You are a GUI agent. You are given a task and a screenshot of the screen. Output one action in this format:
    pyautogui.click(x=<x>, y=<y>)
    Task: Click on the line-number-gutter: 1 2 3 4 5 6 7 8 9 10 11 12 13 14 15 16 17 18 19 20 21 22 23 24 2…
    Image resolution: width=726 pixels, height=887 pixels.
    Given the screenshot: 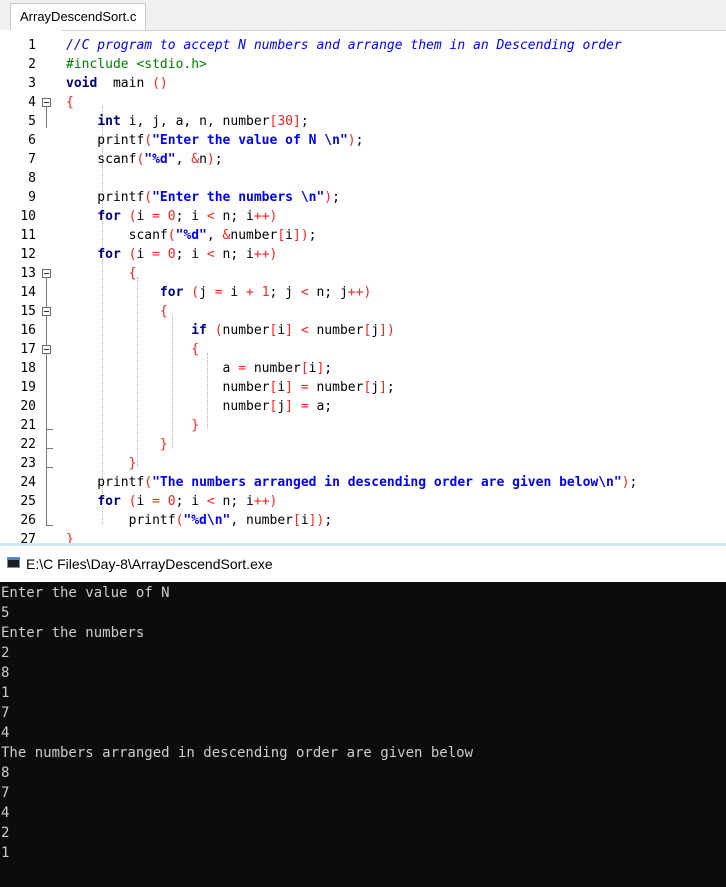 What is the action you would take?
    pyautogui.click(x=31, y=287)
    